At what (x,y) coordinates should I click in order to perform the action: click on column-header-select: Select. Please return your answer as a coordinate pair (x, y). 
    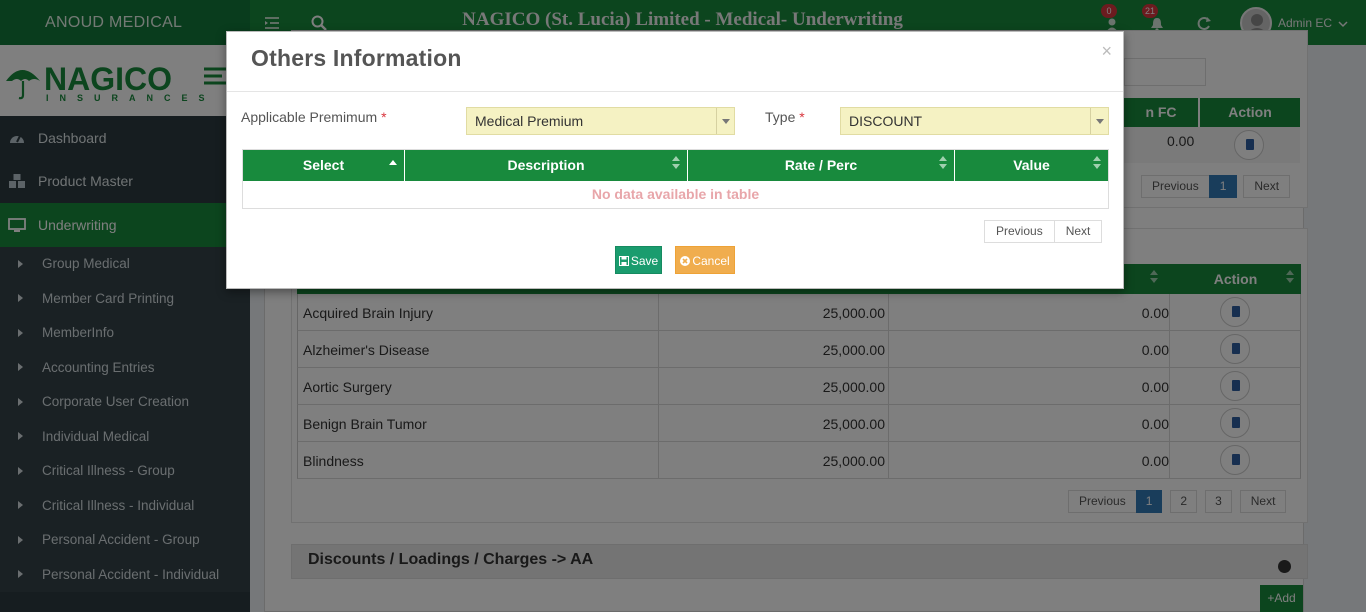
    Looking at the image, I should click on (324, 165).